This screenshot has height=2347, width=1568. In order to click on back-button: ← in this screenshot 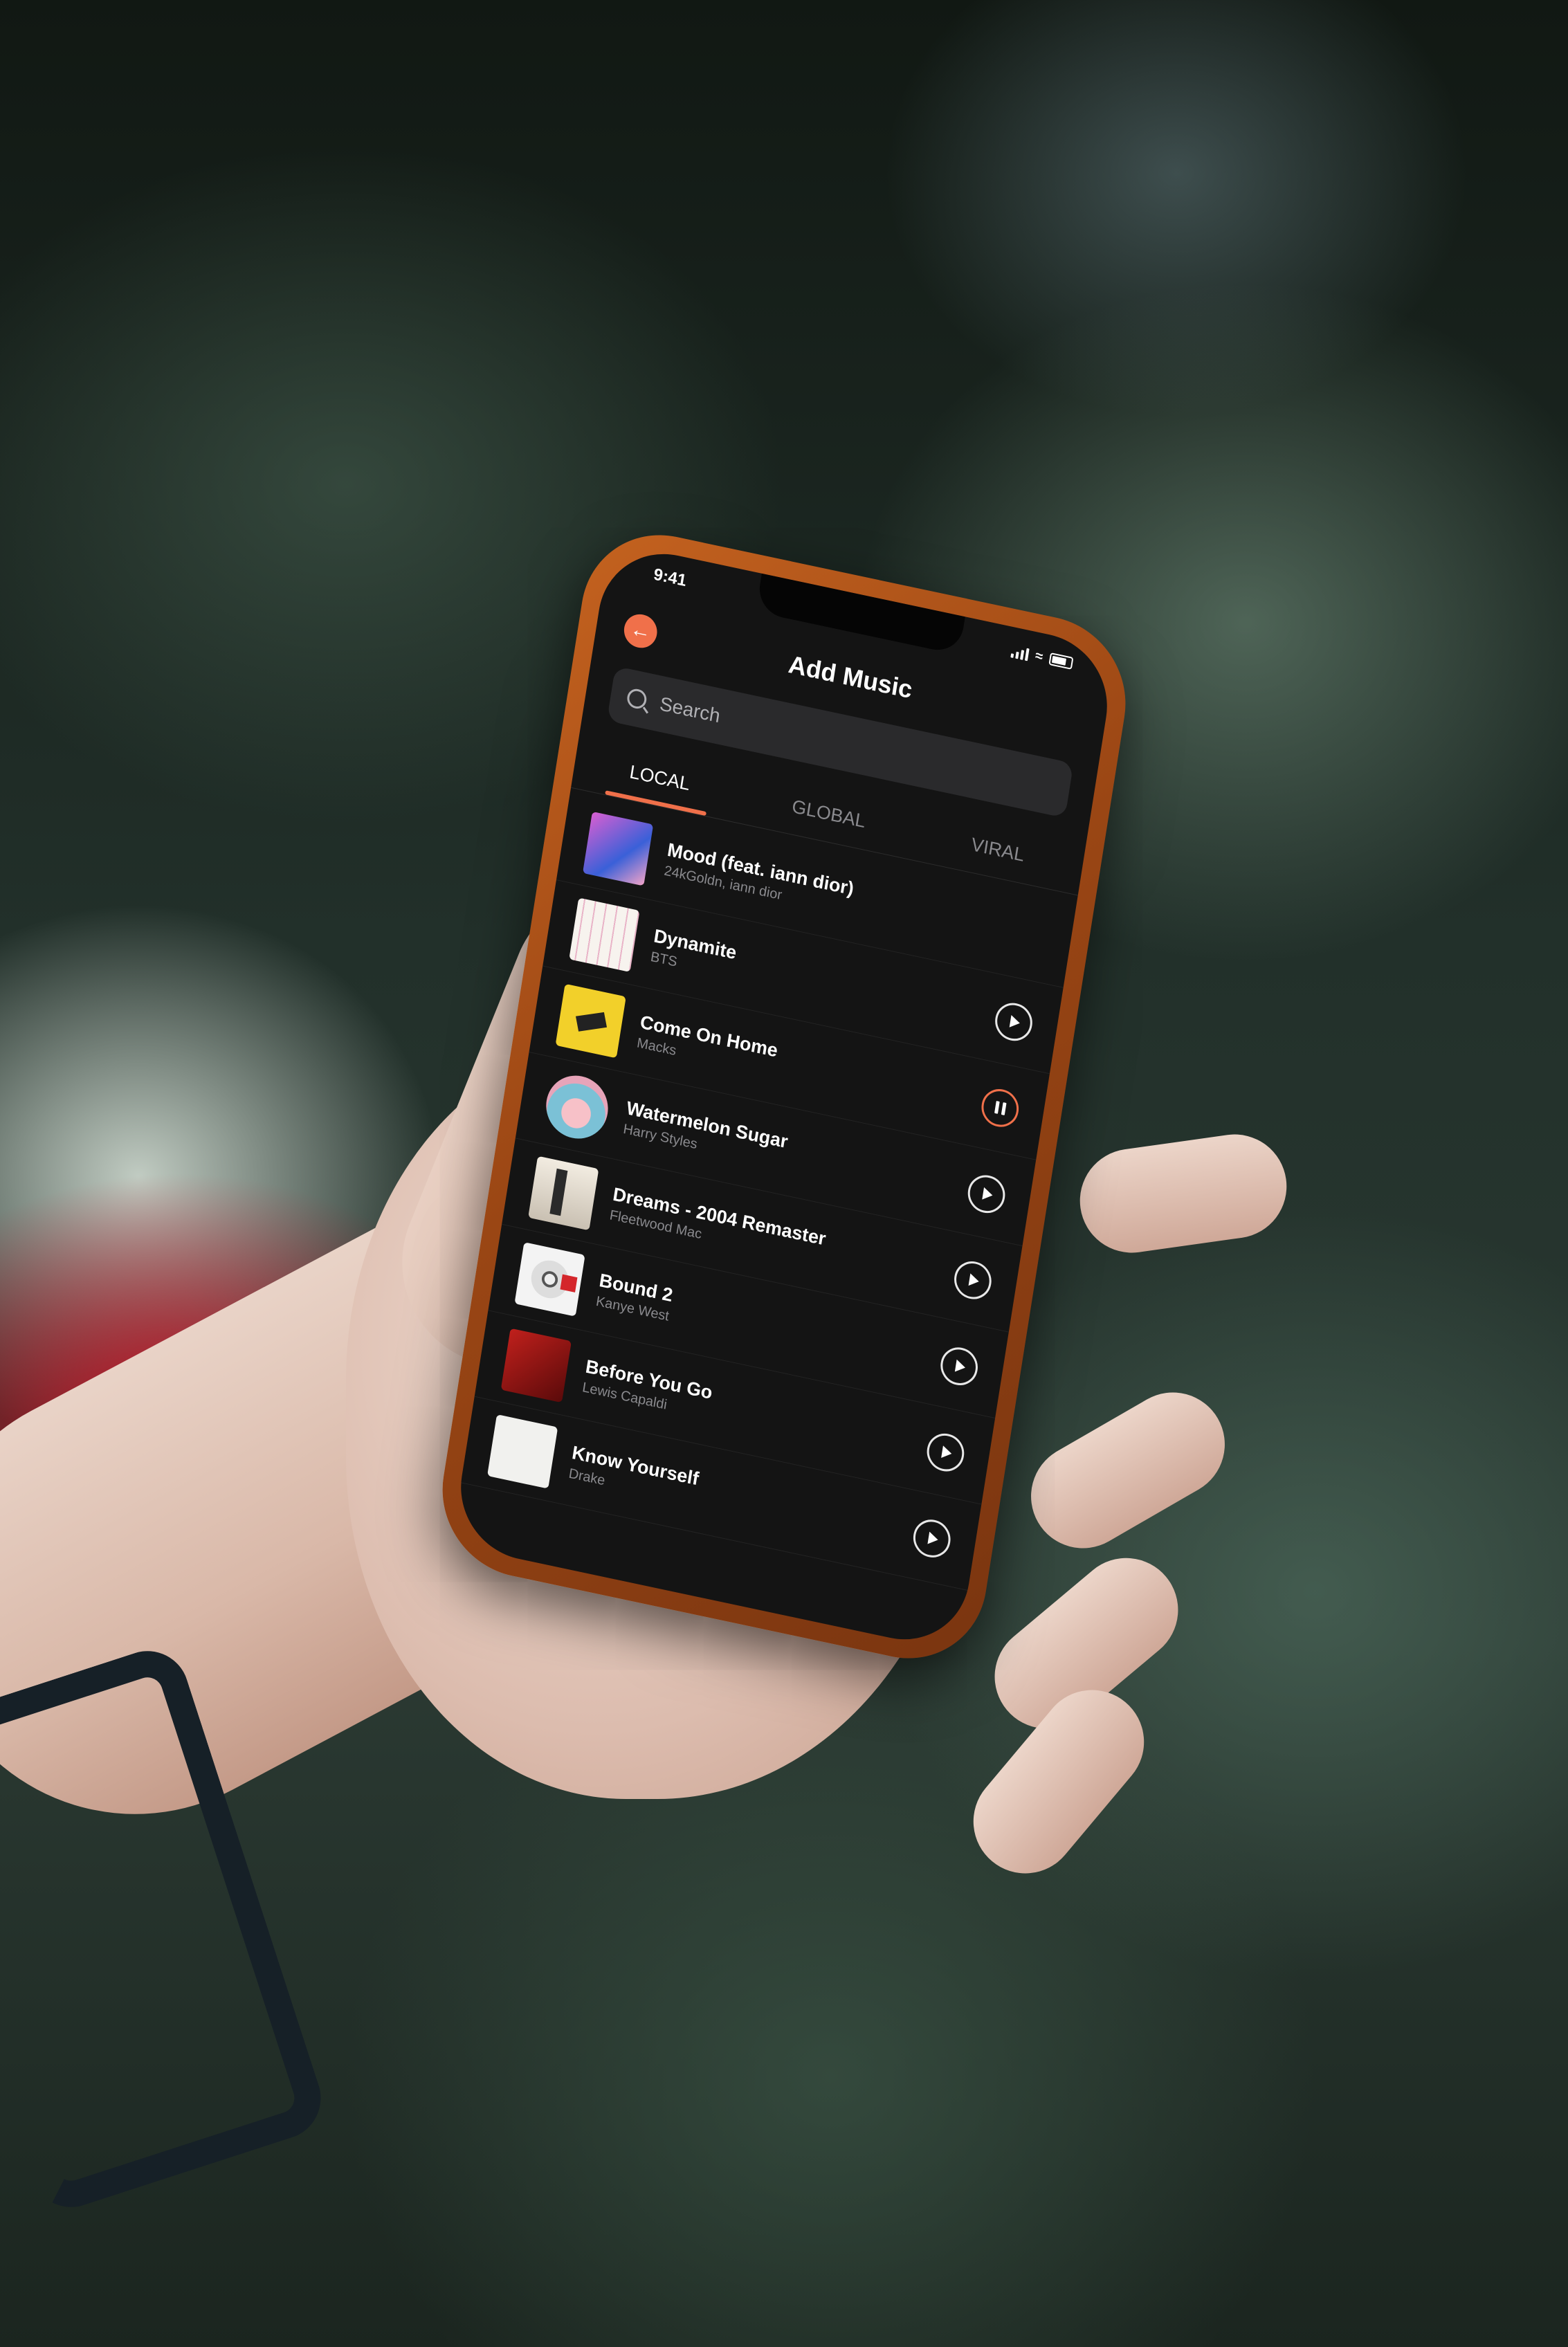, I will do `click(640, 631)`.